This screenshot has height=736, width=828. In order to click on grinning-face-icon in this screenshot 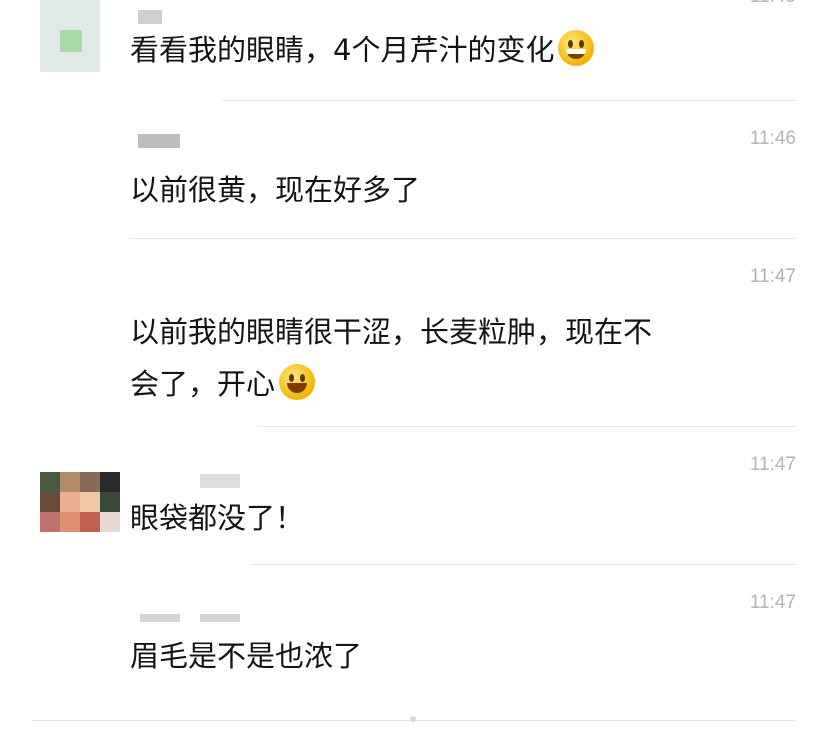, I will do `click(576, 48)`.